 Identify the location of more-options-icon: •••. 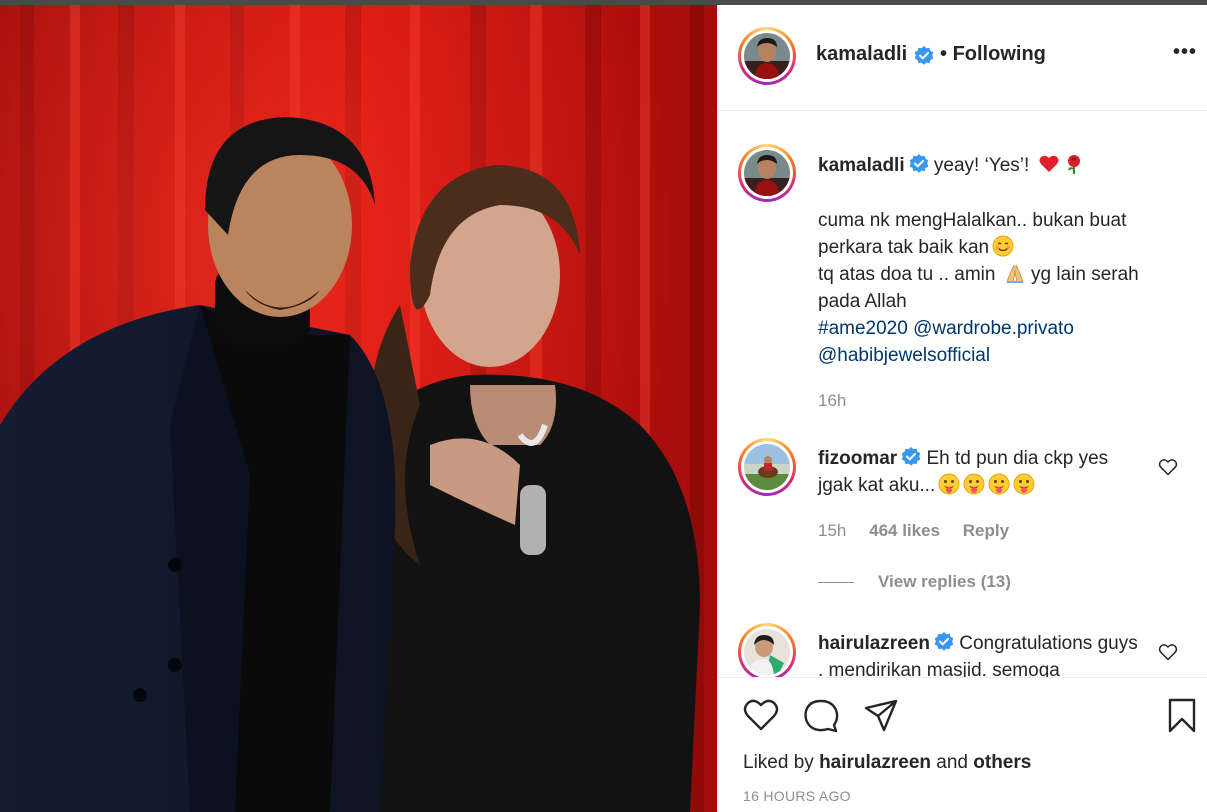
(1185, 52).